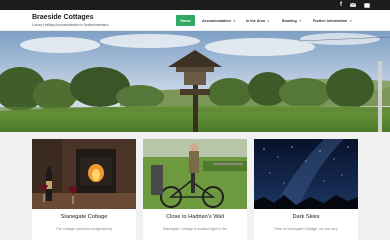  I want to click on nav-in-the-area: In the Area ▼, so click(258, 20).